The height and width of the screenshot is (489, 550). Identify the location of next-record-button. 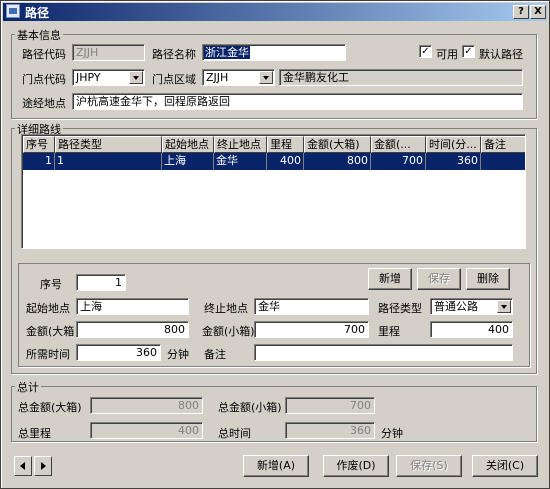
(43, 466).